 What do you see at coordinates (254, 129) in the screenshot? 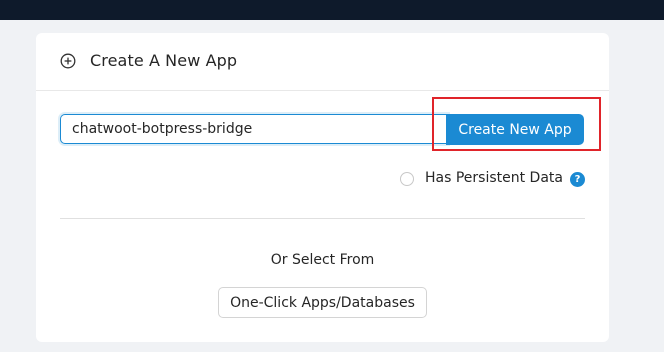
I see `app-name-input` at bounding box center [254, 129].